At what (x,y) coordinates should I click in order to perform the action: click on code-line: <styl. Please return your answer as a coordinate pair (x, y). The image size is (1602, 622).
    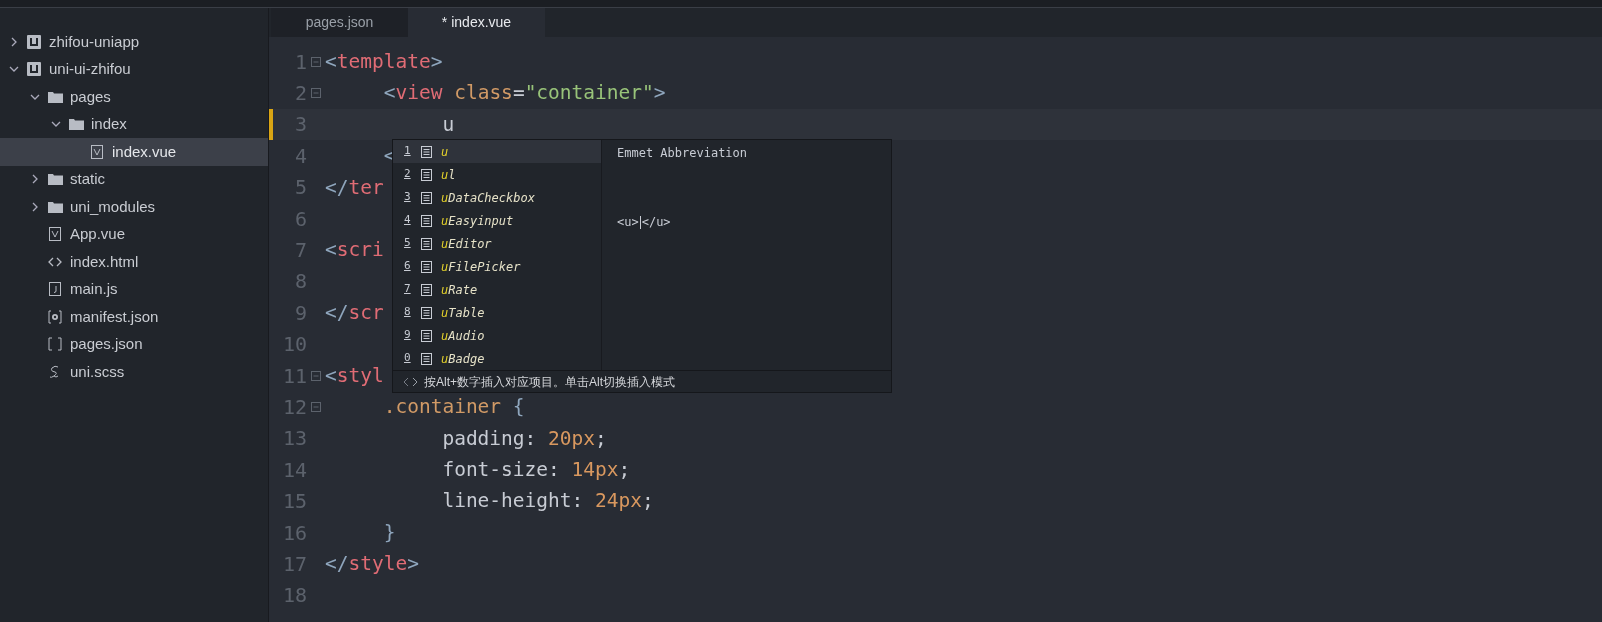
    Looking at the image, I should click on (354, 375).